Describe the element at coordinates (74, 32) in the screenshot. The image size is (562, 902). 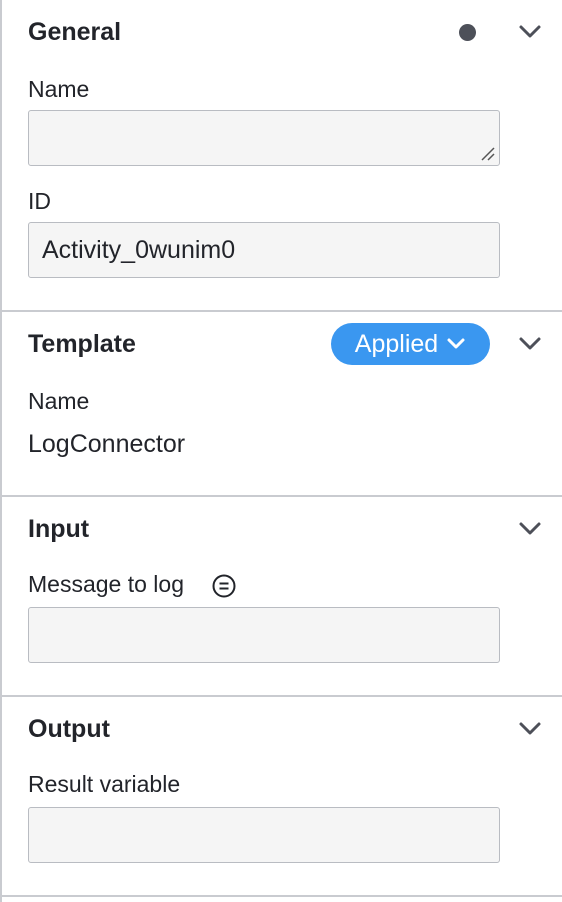
I see `group-title-general: General` at that location.